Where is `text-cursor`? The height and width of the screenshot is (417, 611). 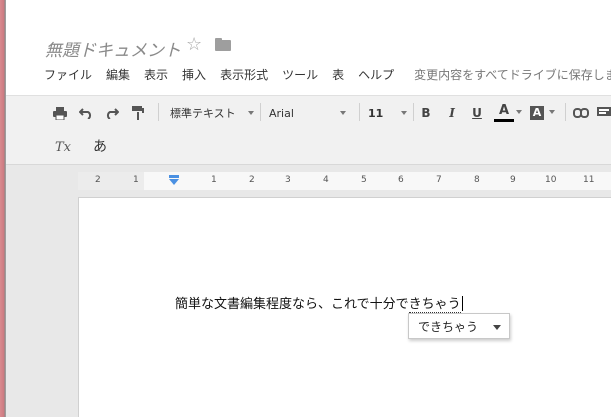
text-cursor is located at coordinates (462, 303).